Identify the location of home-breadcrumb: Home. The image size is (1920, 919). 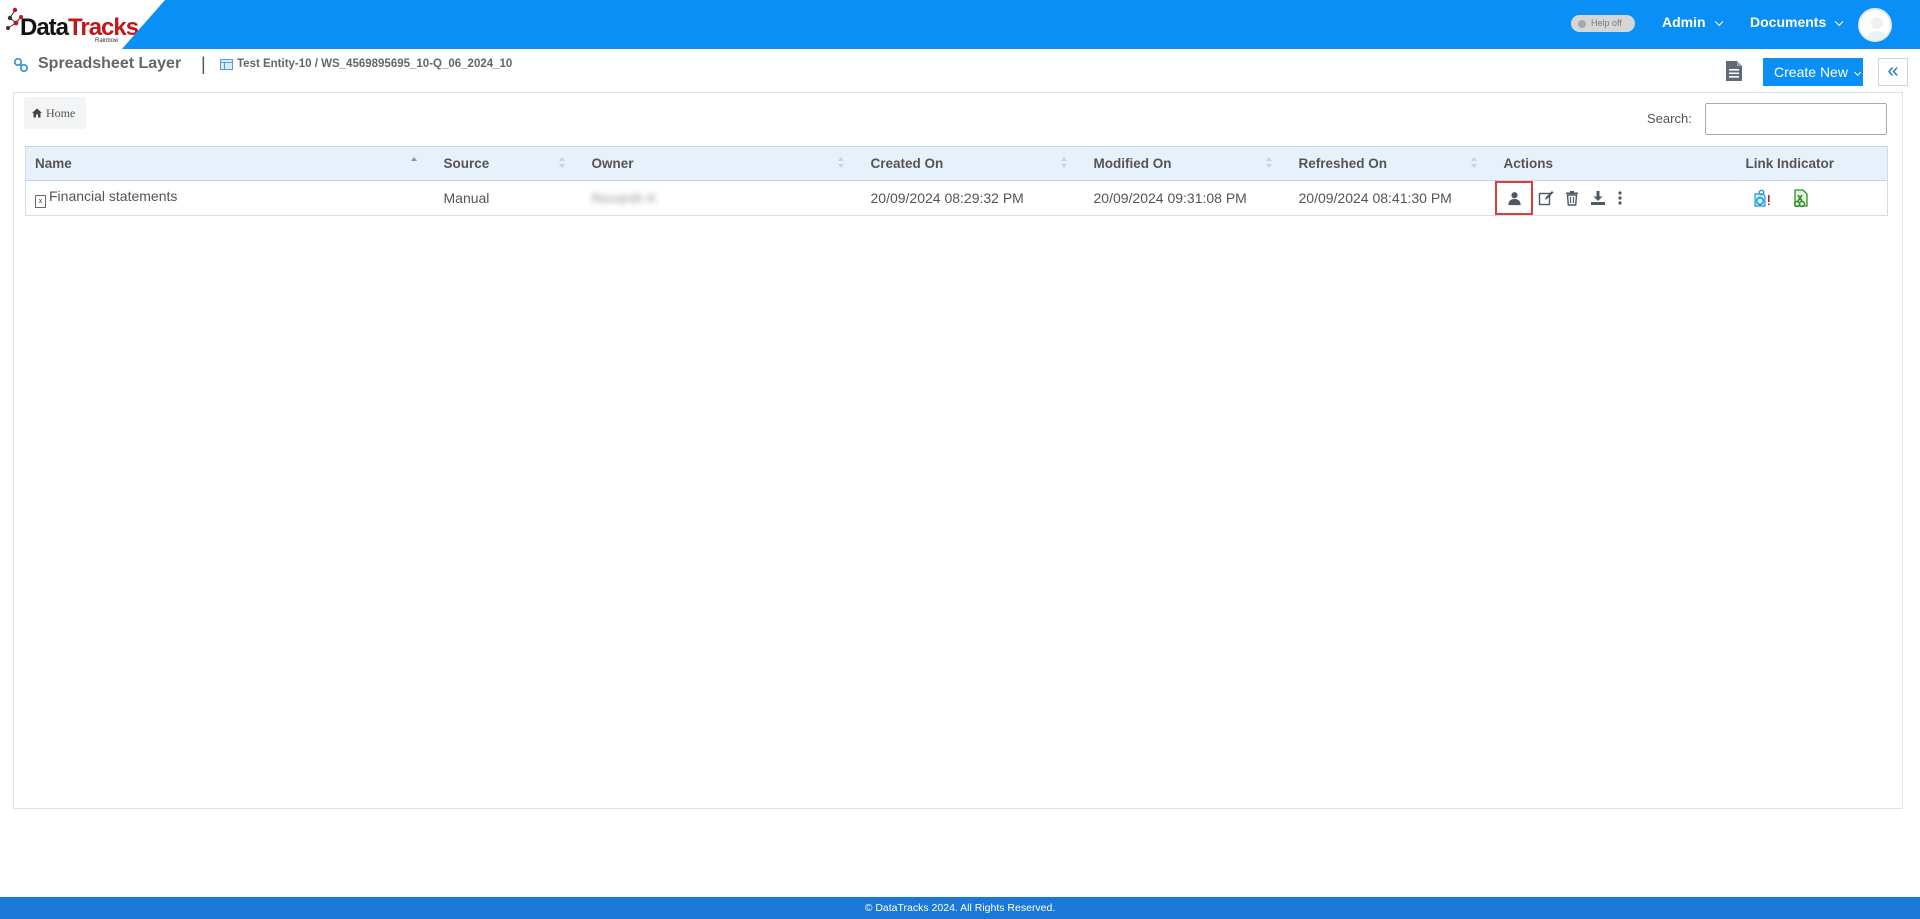
(55, 113).